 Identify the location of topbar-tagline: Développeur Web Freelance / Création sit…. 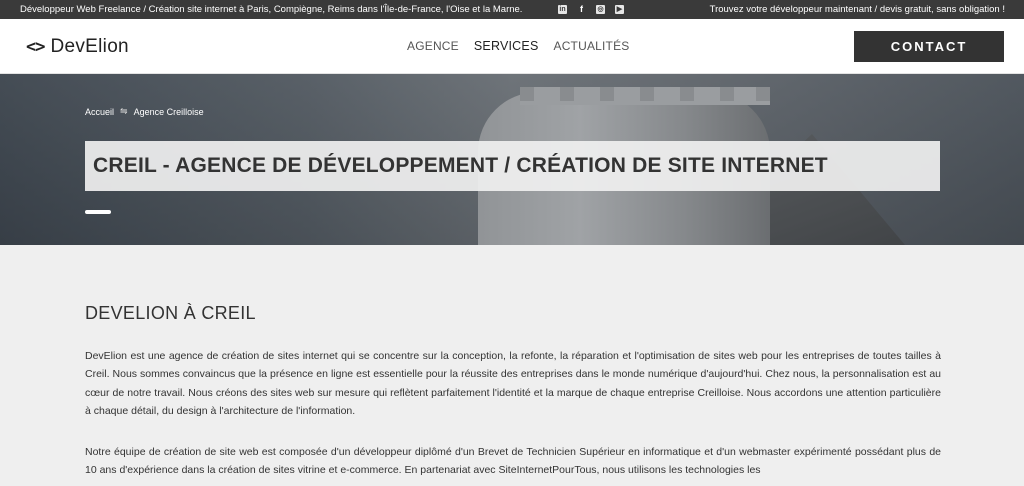
(271, 9).